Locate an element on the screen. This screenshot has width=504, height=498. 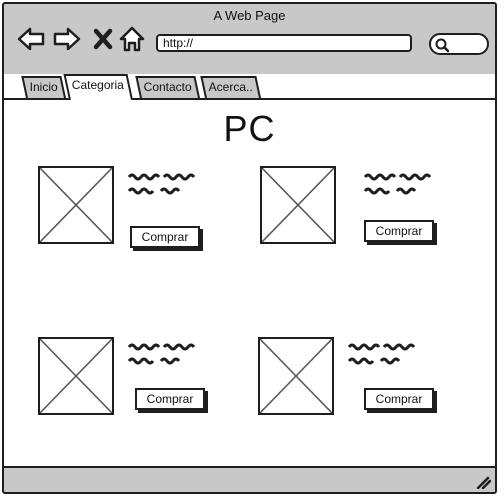
browser-toolbar: A Web Page http:// is located at coordinates (249, 39).